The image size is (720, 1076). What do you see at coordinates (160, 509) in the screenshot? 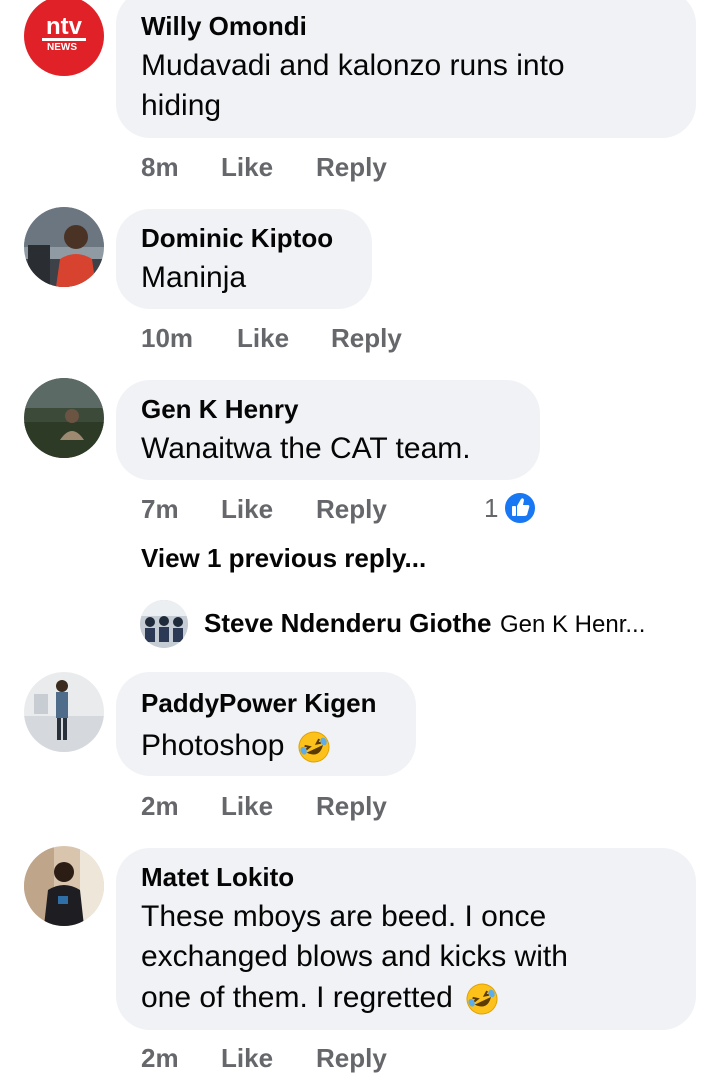
I see `comment-time: 7m` at bounding box center [160, 509].